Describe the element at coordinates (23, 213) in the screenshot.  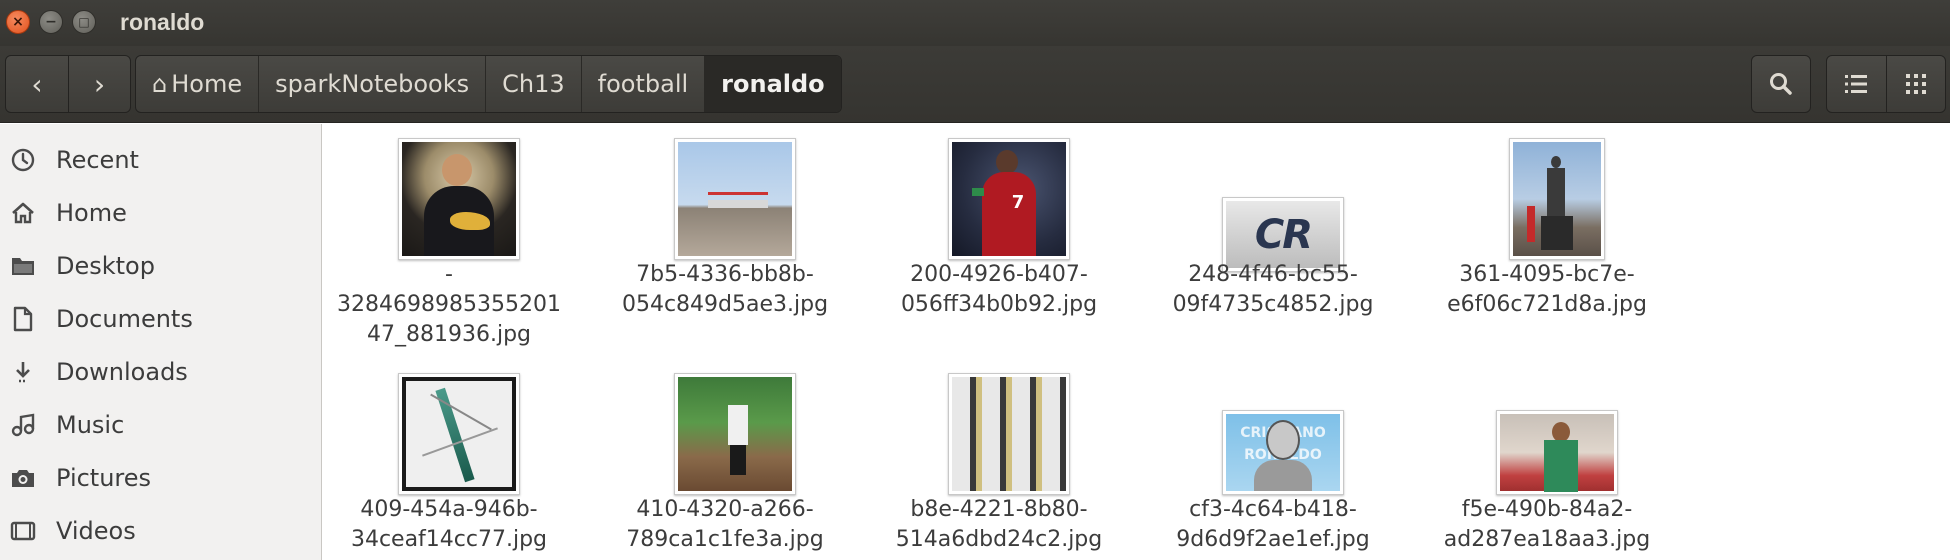
I see `home-icon` at that location.